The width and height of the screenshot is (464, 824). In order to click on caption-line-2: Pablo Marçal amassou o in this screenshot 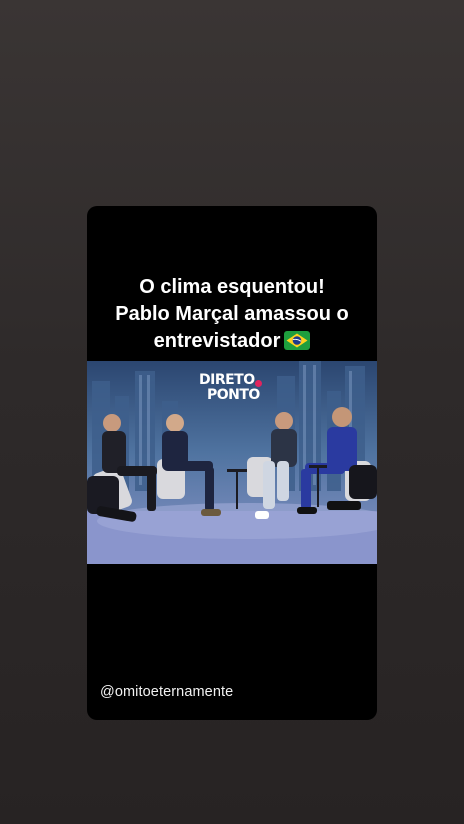, I will do `click(232, 314)`.